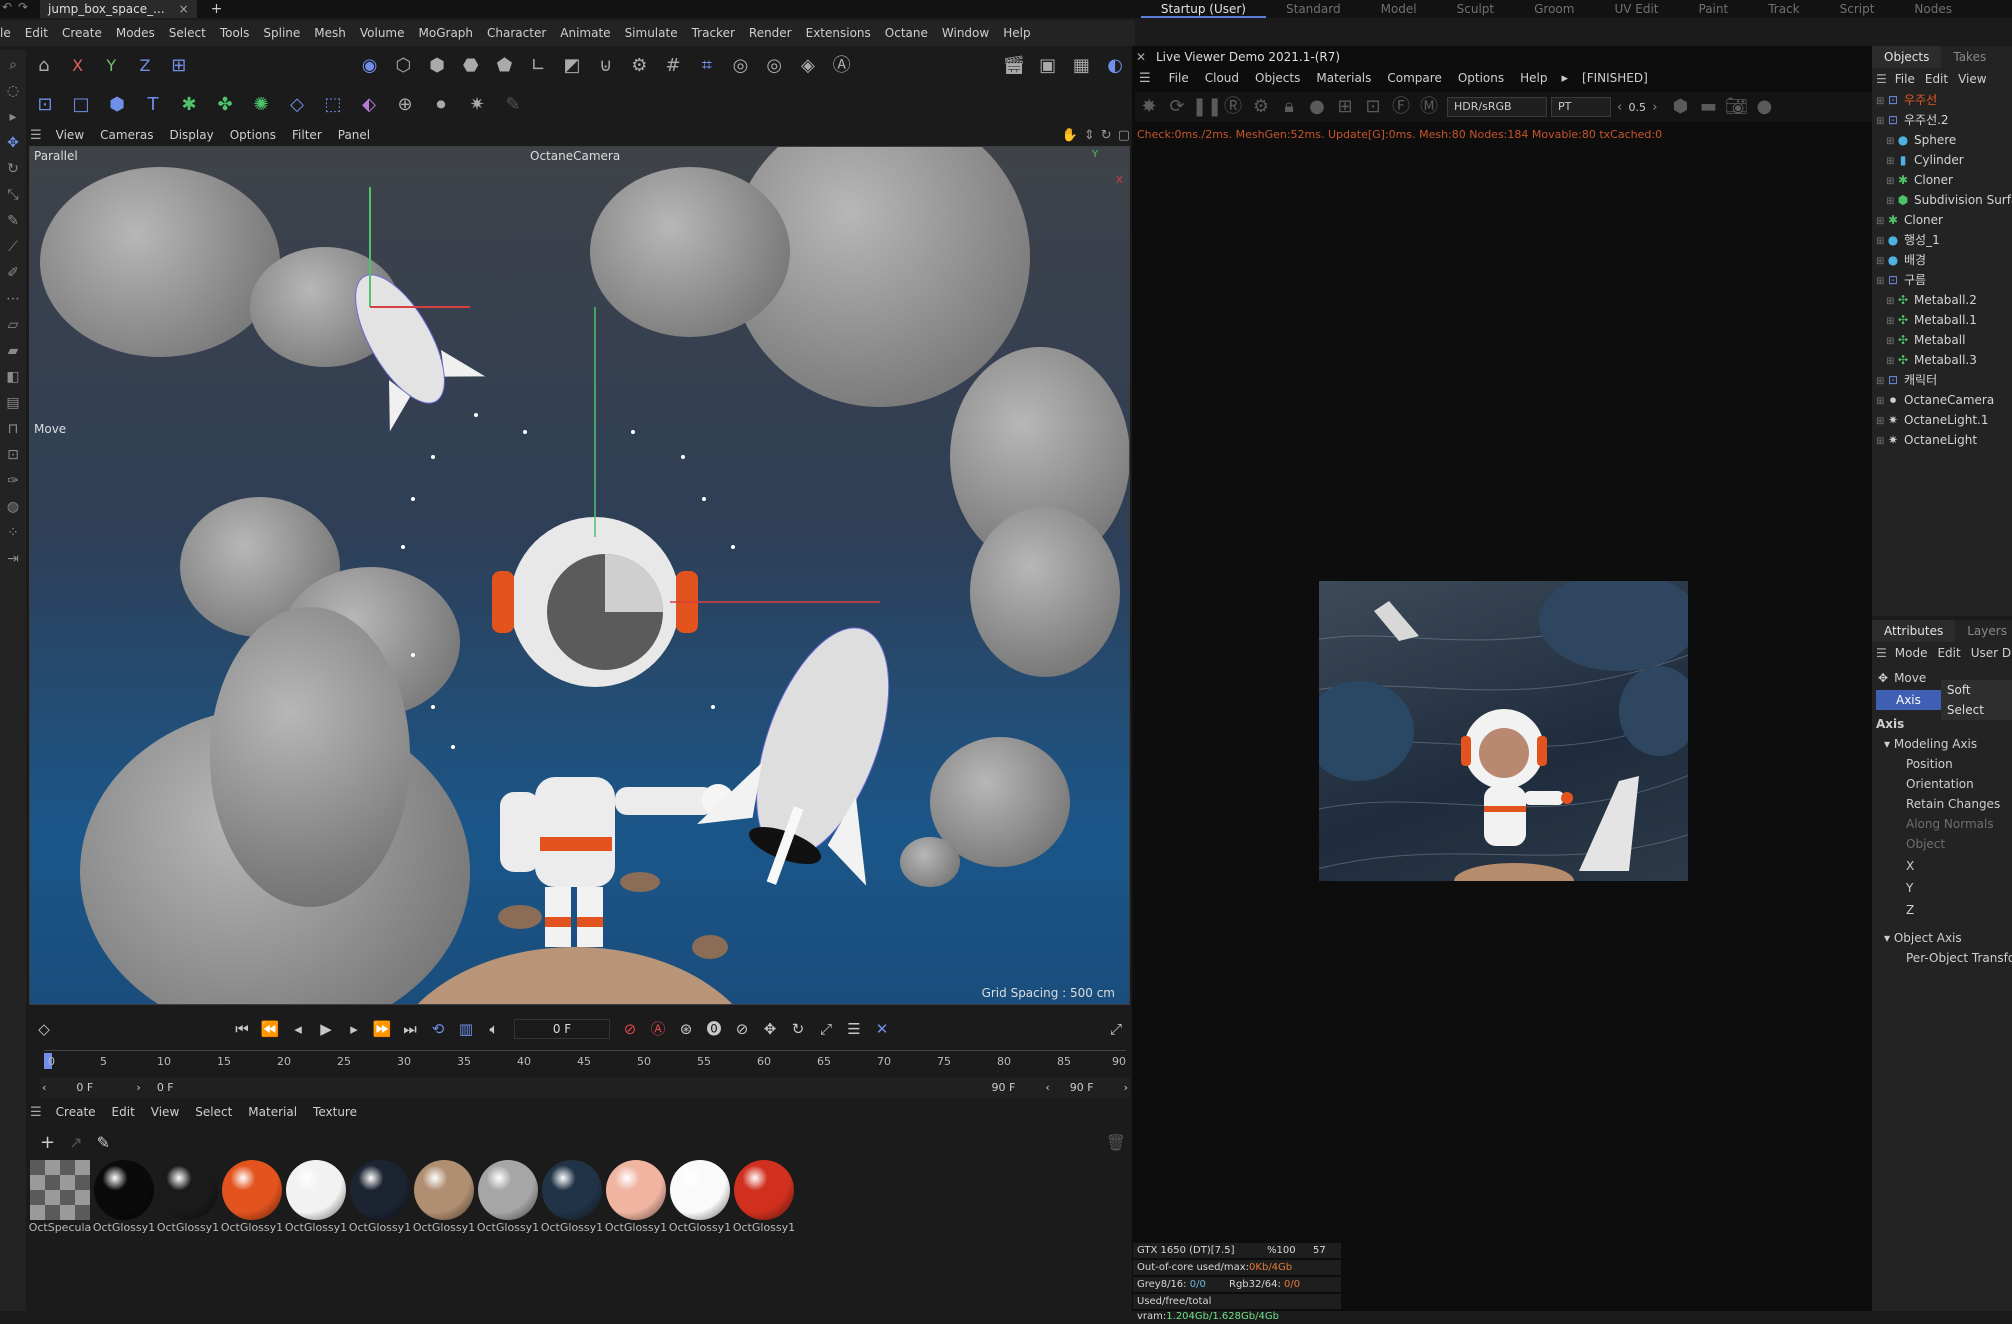  What do you see at coordinates (585, 33) in the screenshot?
I see `menu-animate: Animate` at bounding box center [585, 33].